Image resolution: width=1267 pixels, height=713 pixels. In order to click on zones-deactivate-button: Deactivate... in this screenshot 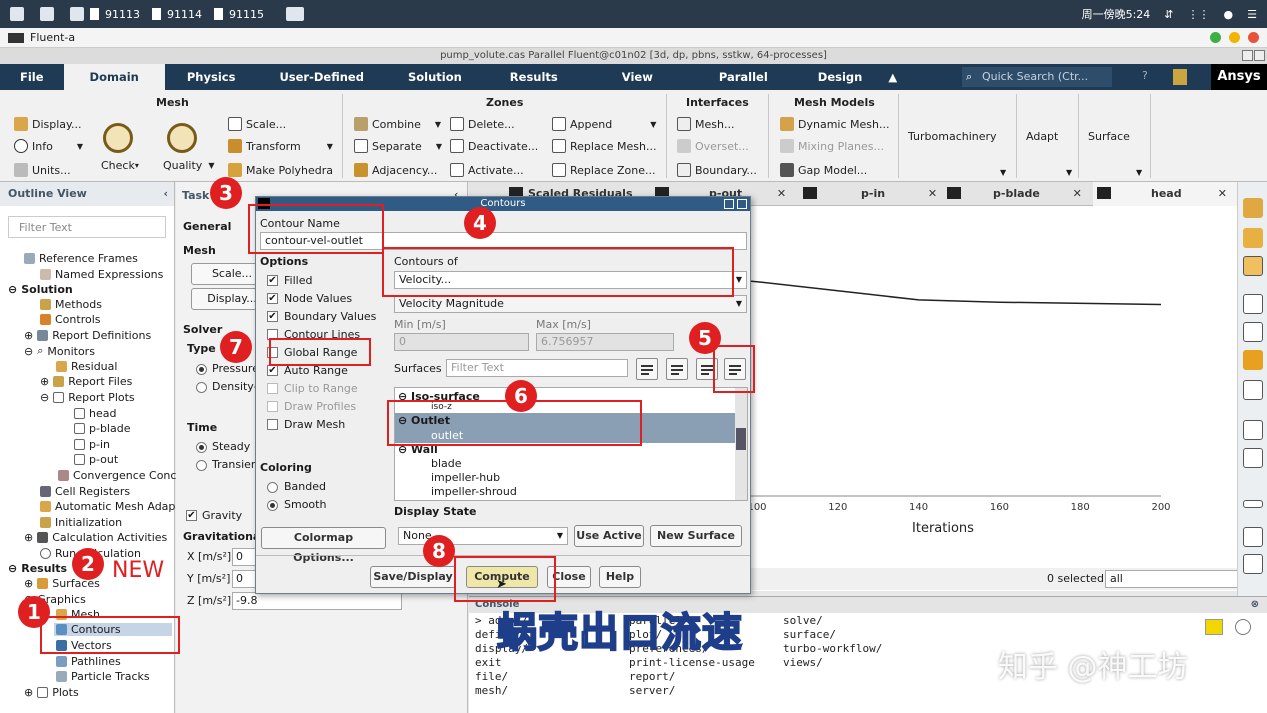, I will do `click(494, 146)`.